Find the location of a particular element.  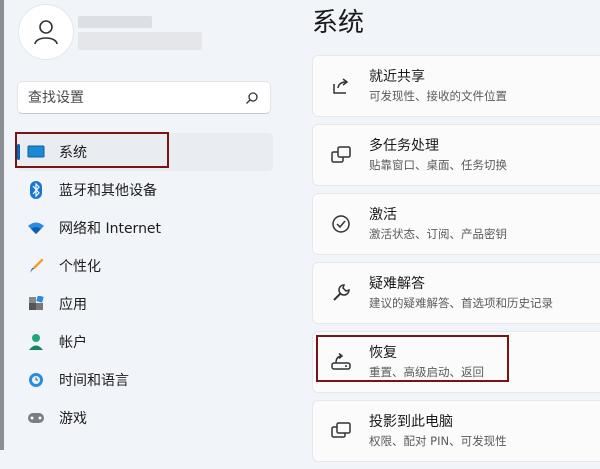

account-name-redacted is located at coordinates (115, 22).